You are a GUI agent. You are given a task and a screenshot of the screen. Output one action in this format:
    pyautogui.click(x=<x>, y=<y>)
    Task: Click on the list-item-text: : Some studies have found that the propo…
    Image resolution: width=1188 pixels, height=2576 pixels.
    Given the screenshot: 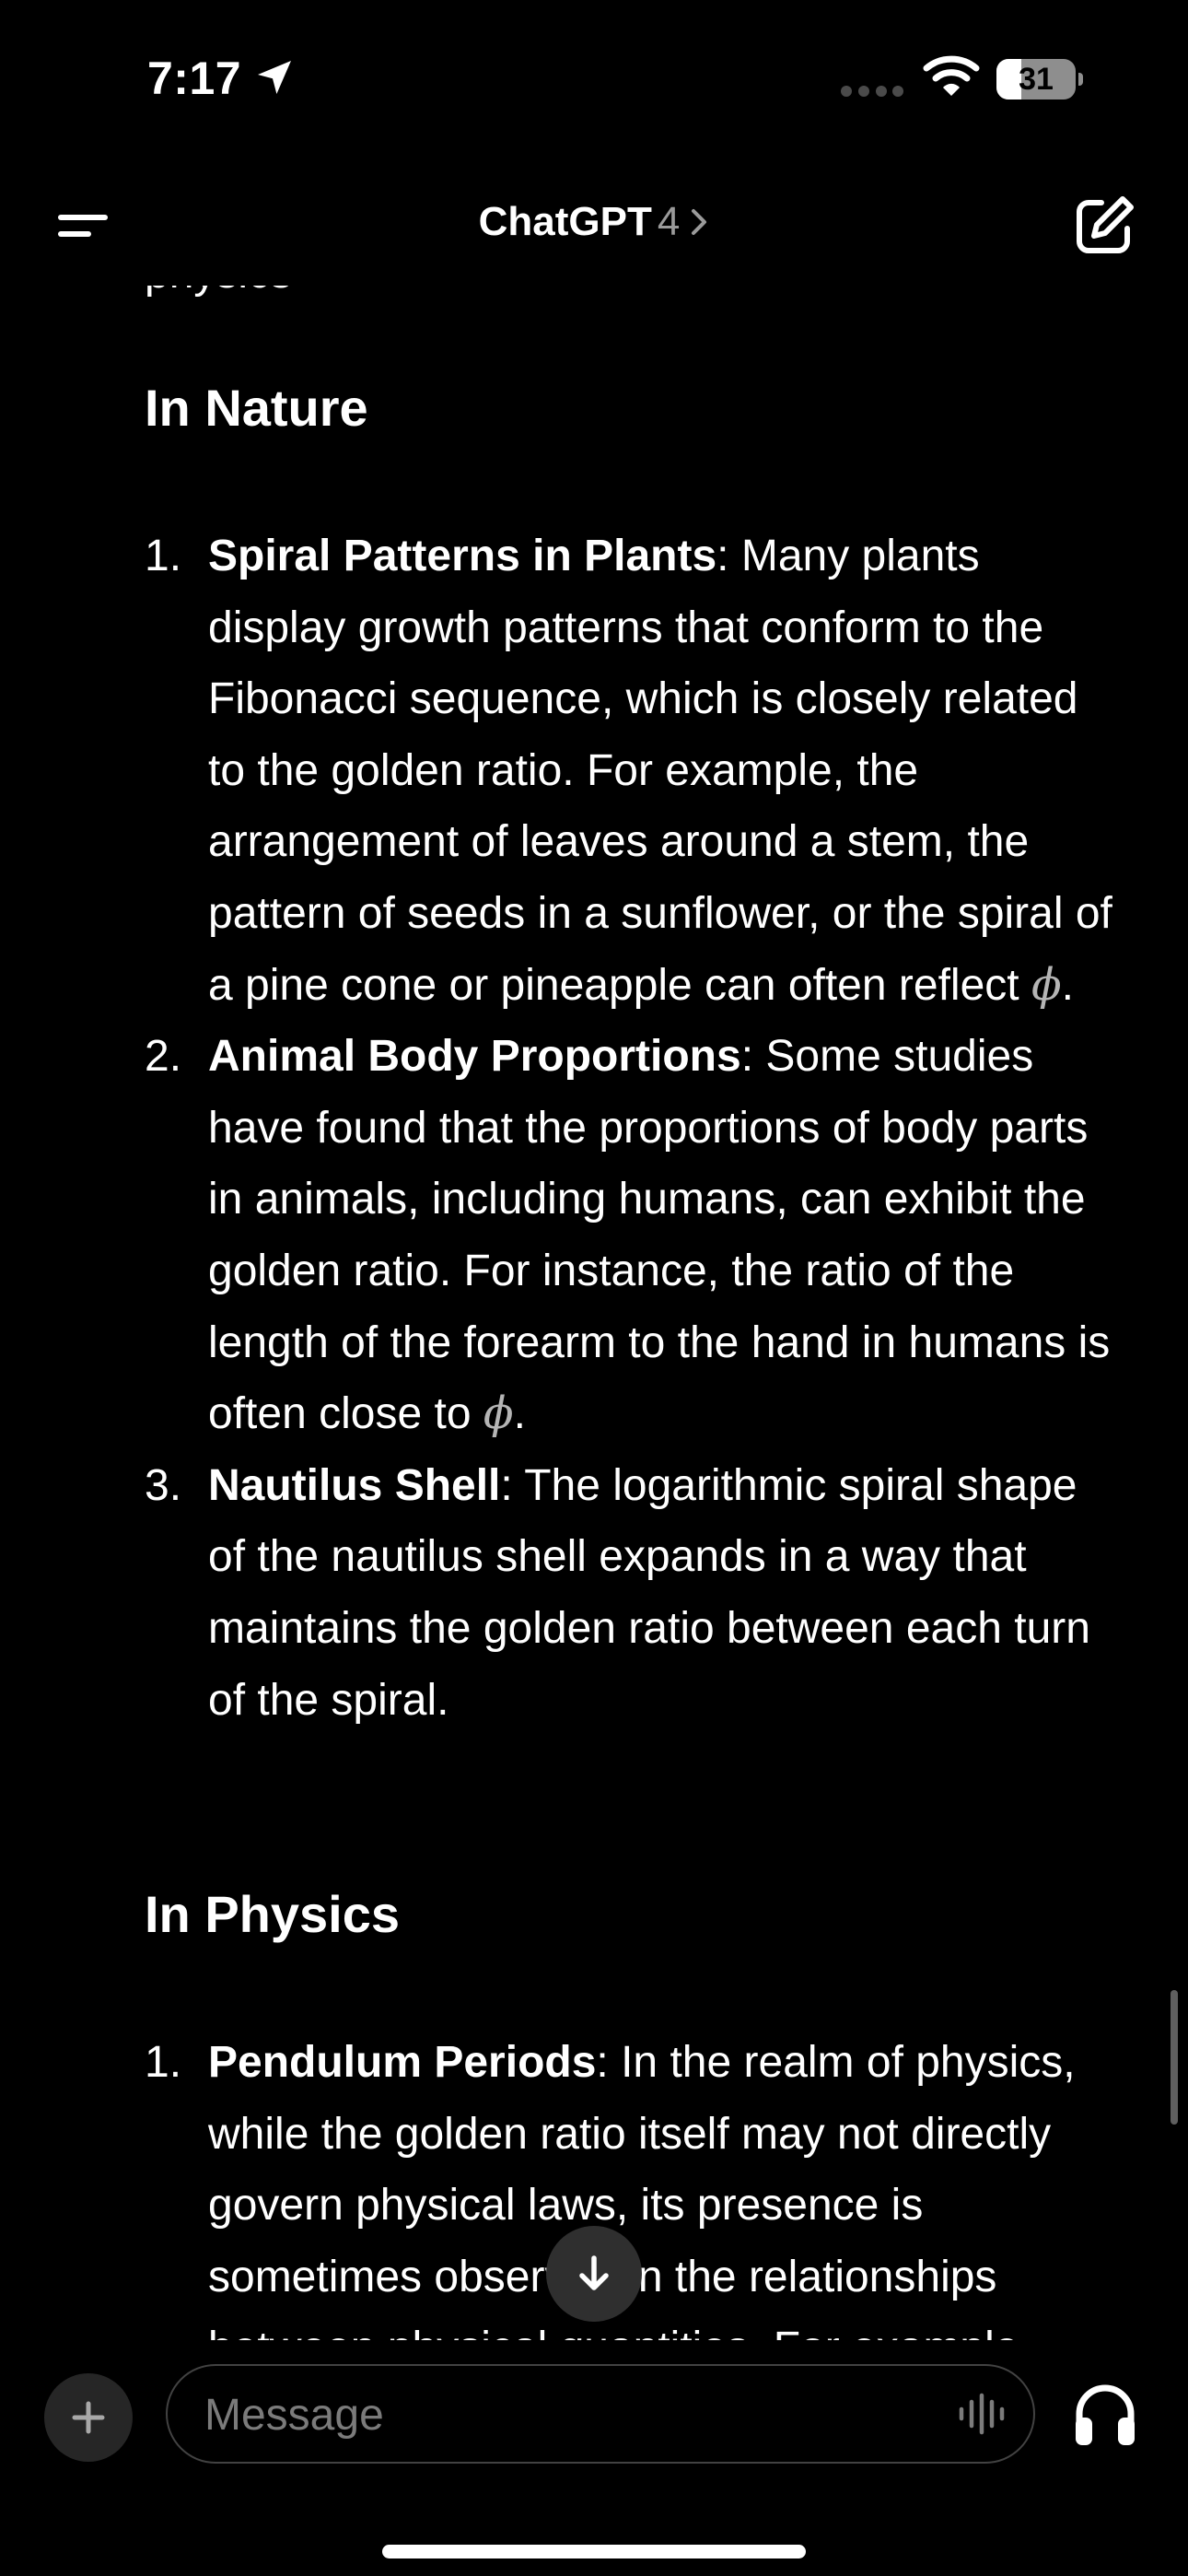 What is the action you would take?
    pyautogui.click(x=659, y=1235)
    